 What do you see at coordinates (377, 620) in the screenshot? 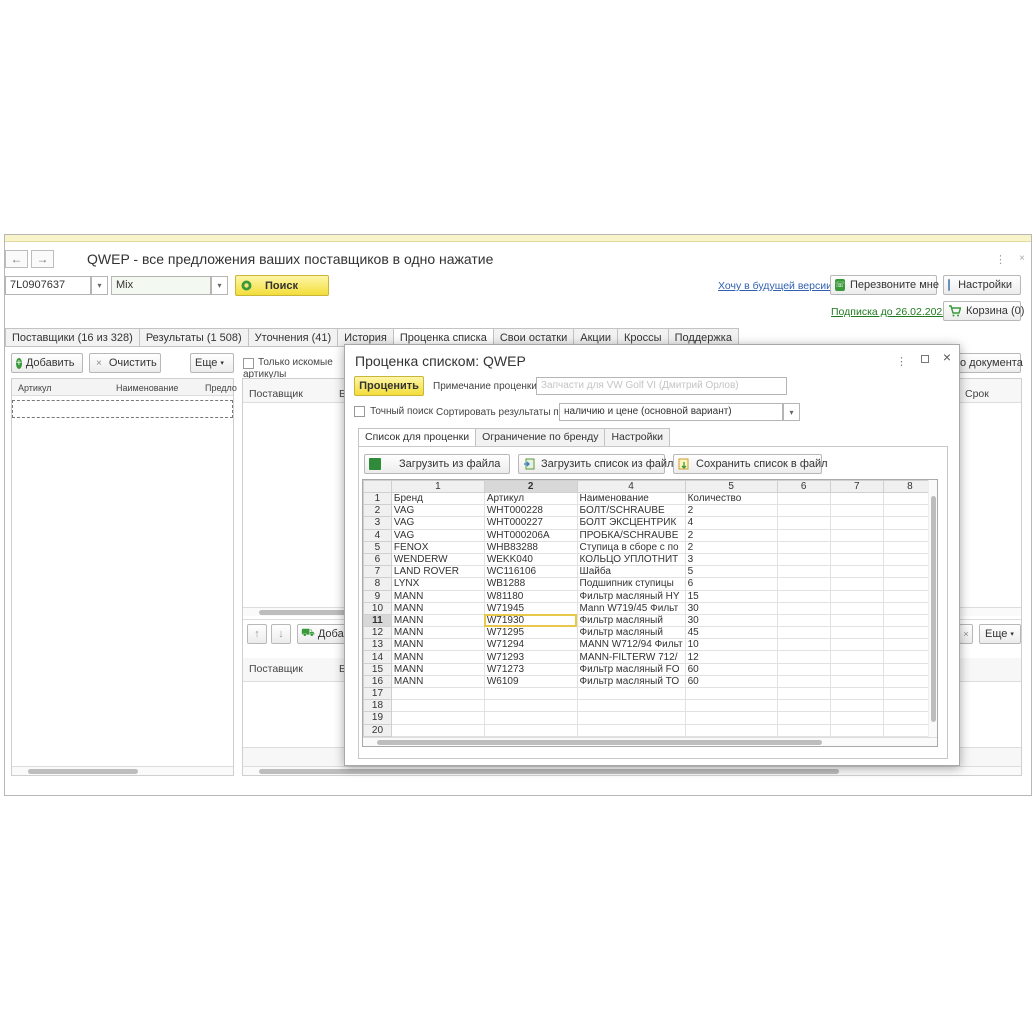
I see `row-number: 11` at bounding box center [377, 620].